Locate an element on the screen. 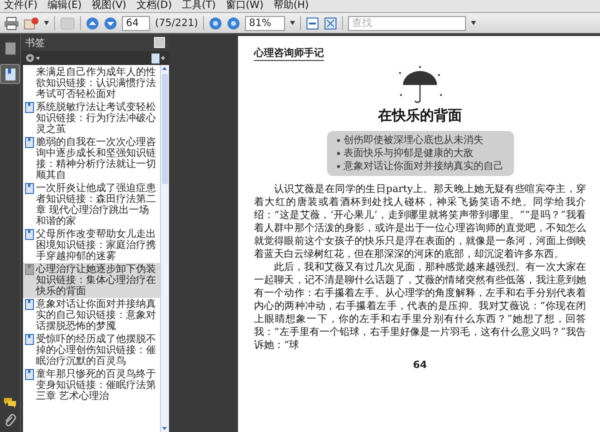 The image size is (600, 432). menu-item: 编辑(E) is located at coordinates (65, 6).